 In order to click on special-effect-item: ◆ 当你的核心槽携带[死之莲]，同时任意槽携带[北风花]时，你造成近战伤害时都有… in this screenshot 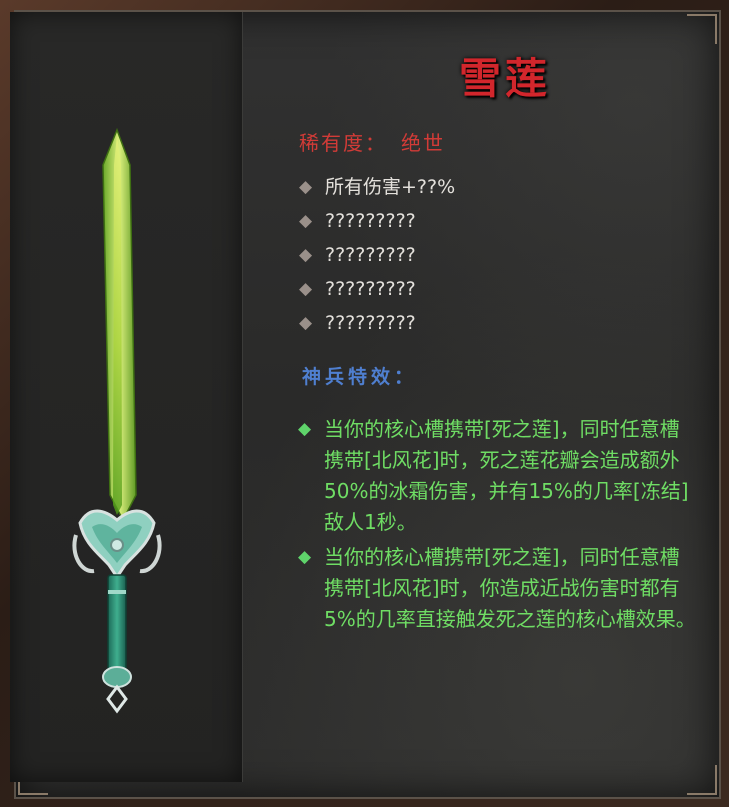, I will do `click(503, 588)`.